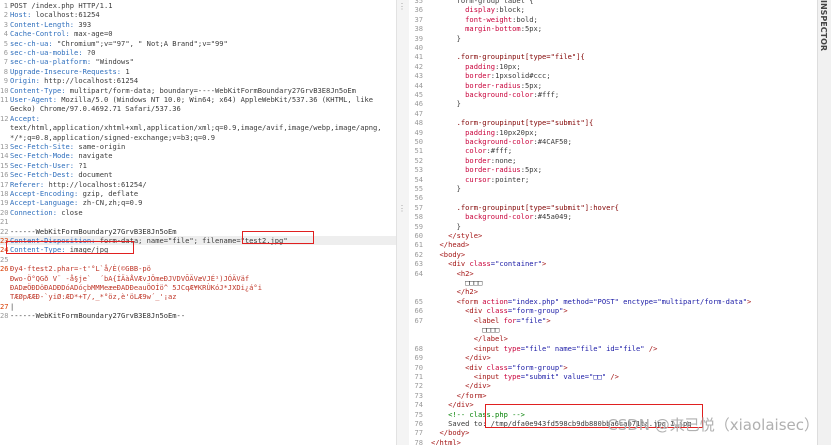  I want to click on response-line: 44 border-radius:5px;, so click(613, 85).